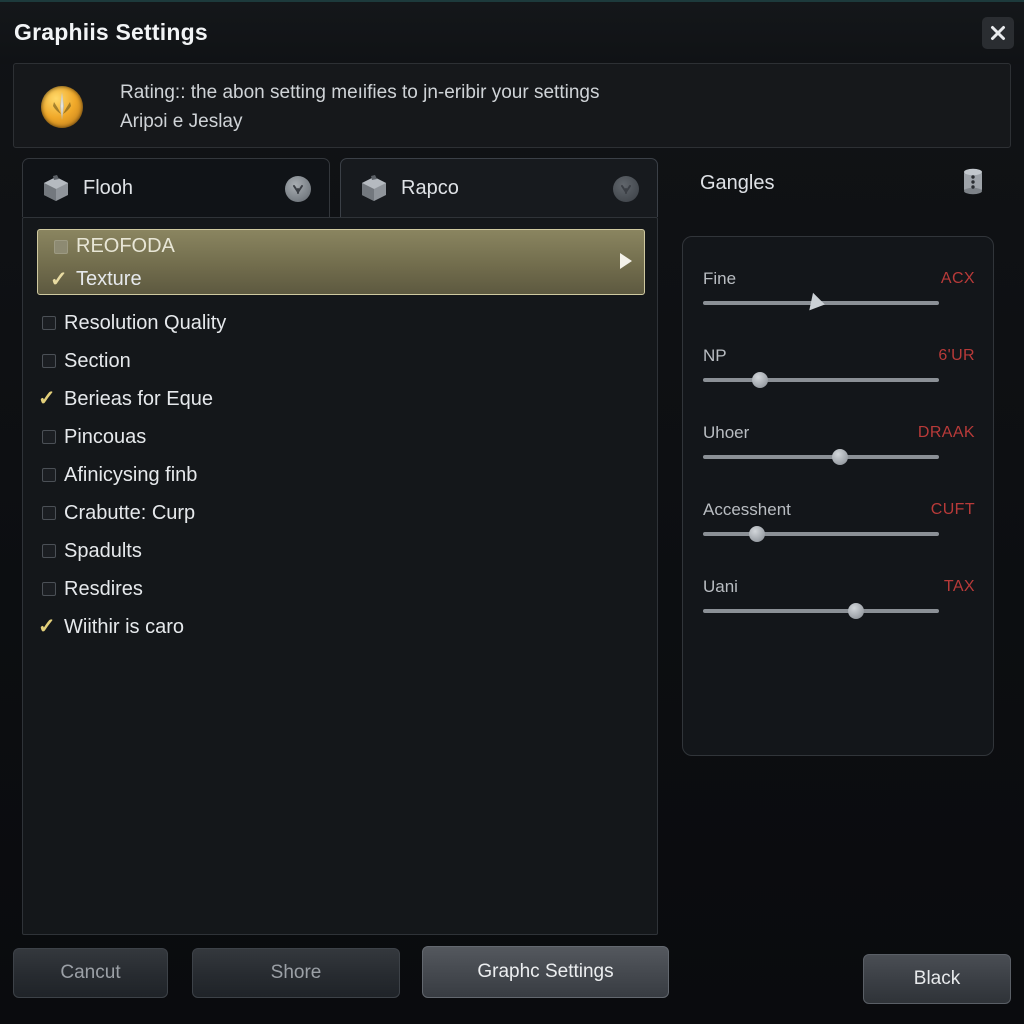 Image resolution: width=1024 pixels, height=1024 pixels. Describe the element at coordinates (850, 186) in the screenshot. I see `right-panel-header: Gangles` at that location.